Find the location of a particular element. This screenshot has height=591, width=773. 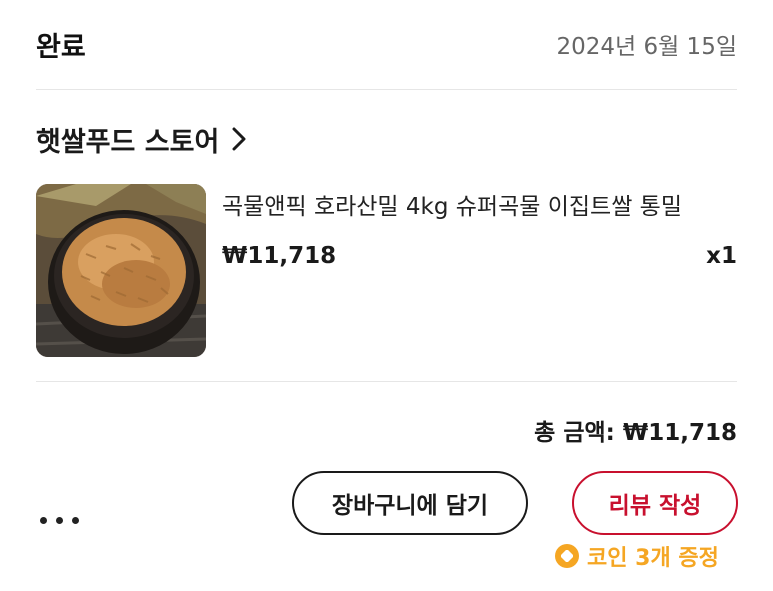

product-name: 곡물앤픽 호라산밀 4kg 슈퍼곡물 이집트쌀 통밀 is located at coordinates (452, 204).